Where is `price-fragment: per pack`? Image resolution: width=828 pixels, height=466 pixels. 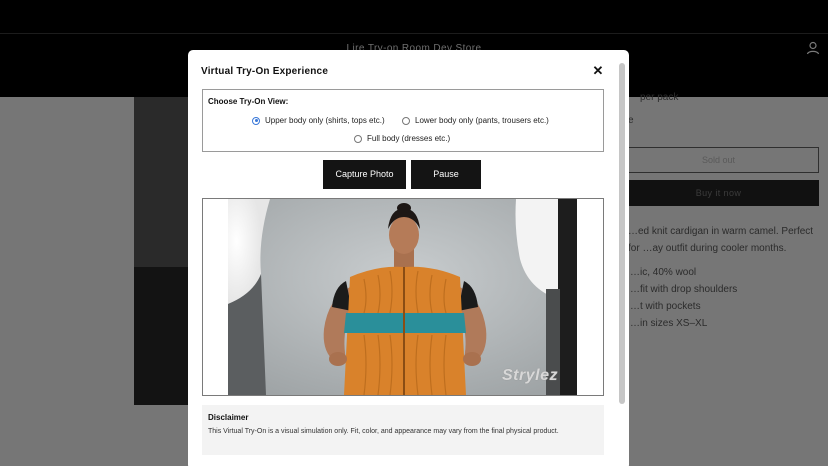 price-fragment: per pack is located at coordinates (659, 97).